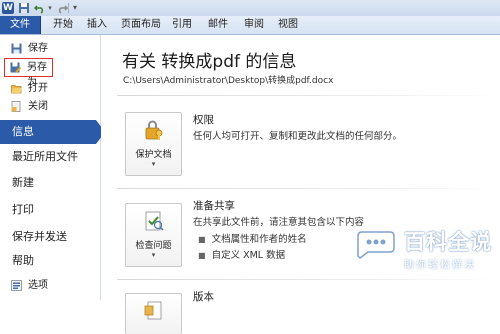 This screenshot has width=500, height=334. What do you see at coordinates (376, 244) in the screenshot?
I see `watermark-logo` at bounding box center [376, 244].